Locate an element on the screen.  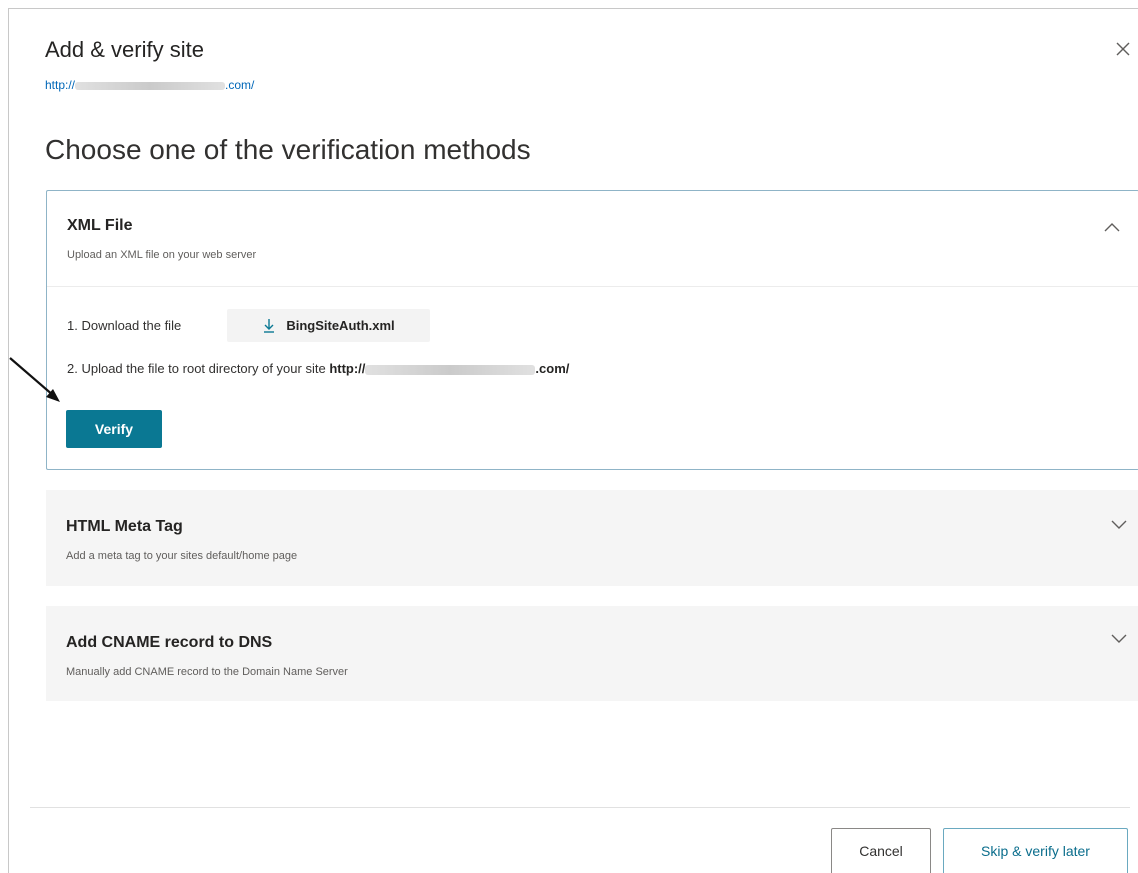
site-url-suffix: .com/ is located at coordinates (240, 85).